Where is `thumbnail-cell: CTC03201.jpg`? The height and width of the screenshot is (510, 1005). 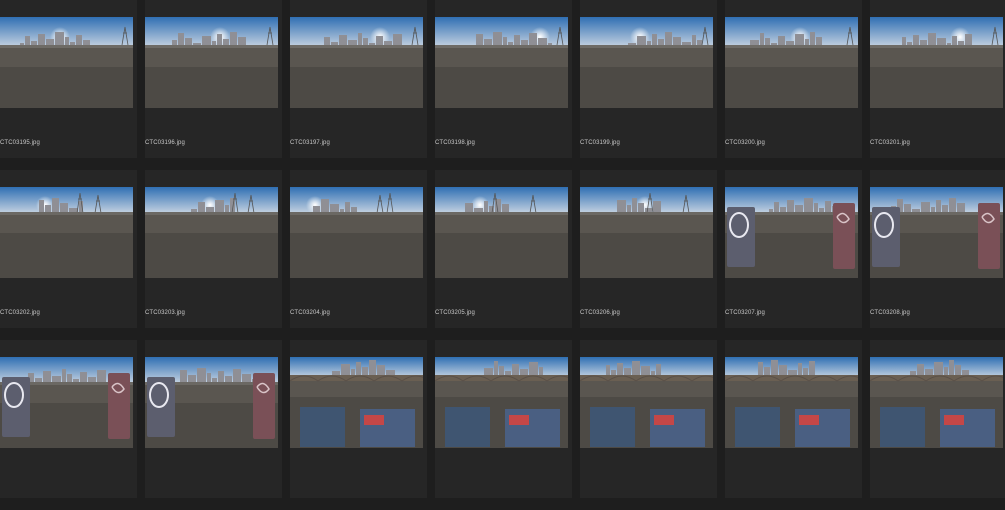
thumbnail-cell: CTC03201.jpg is located at coordinates (937, 79).